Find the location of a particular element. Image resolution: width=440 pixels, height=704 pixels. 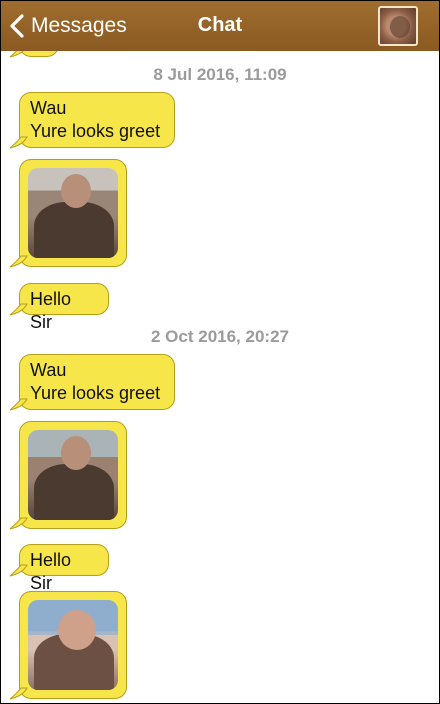

back-label: Messages is located at coordinates (79, 25).